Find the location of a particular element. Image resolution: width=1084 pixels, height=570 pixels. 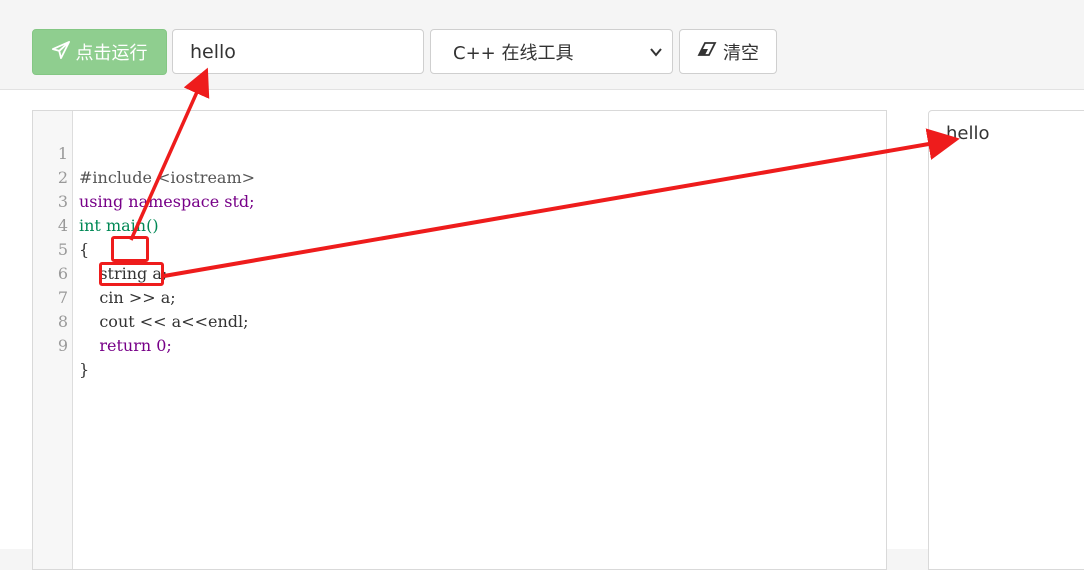

clear-button: 清空 is located at coordinates (728, 51).